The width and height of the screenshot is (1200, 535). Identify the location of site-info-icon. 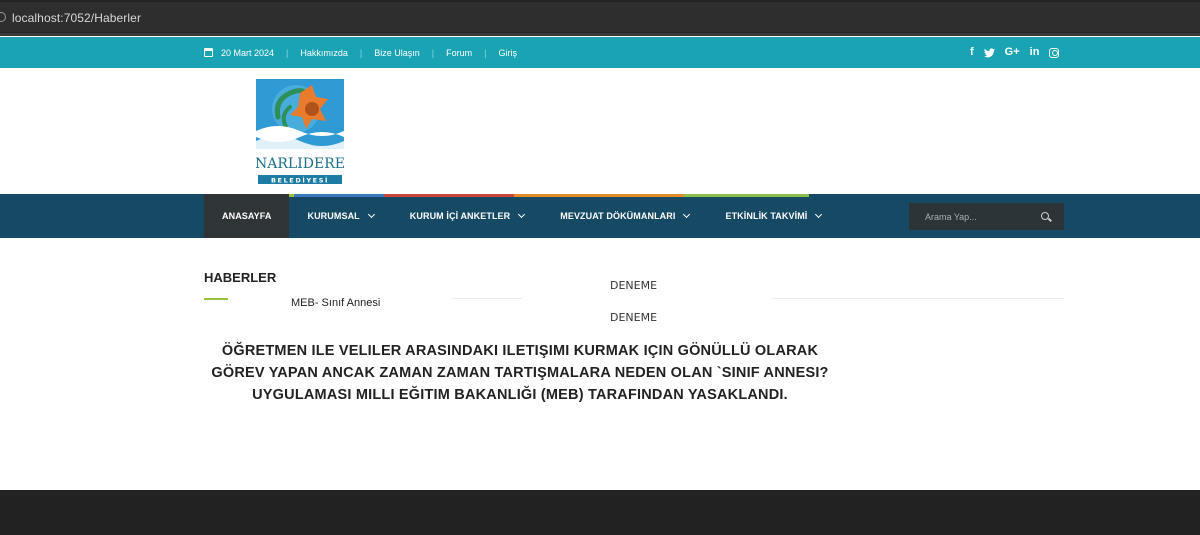
(3, 17).